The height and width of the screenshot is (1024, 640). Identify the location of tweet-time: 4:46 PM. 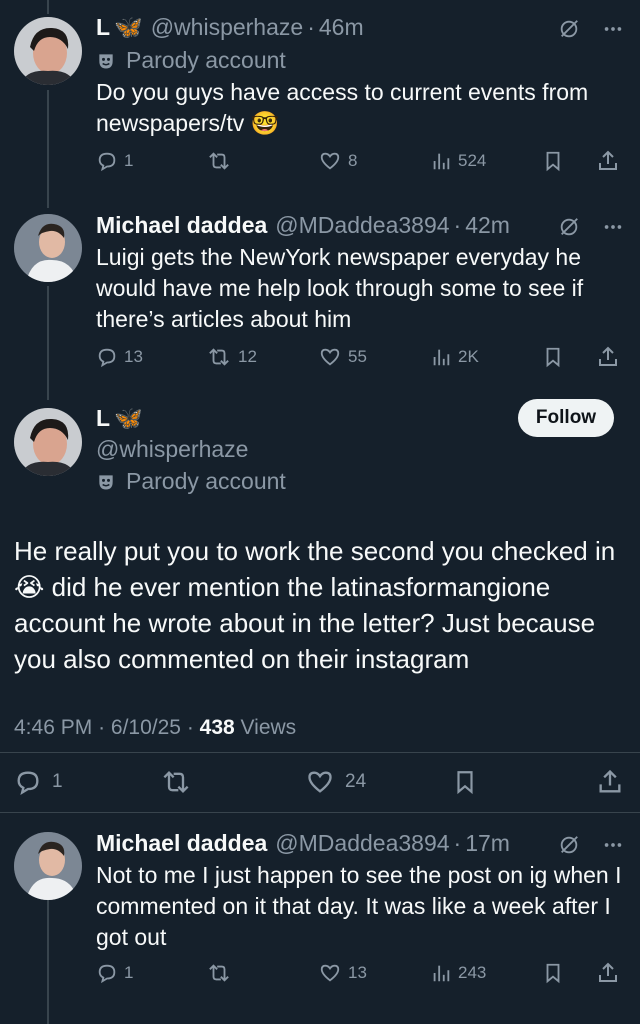
(53, 727).